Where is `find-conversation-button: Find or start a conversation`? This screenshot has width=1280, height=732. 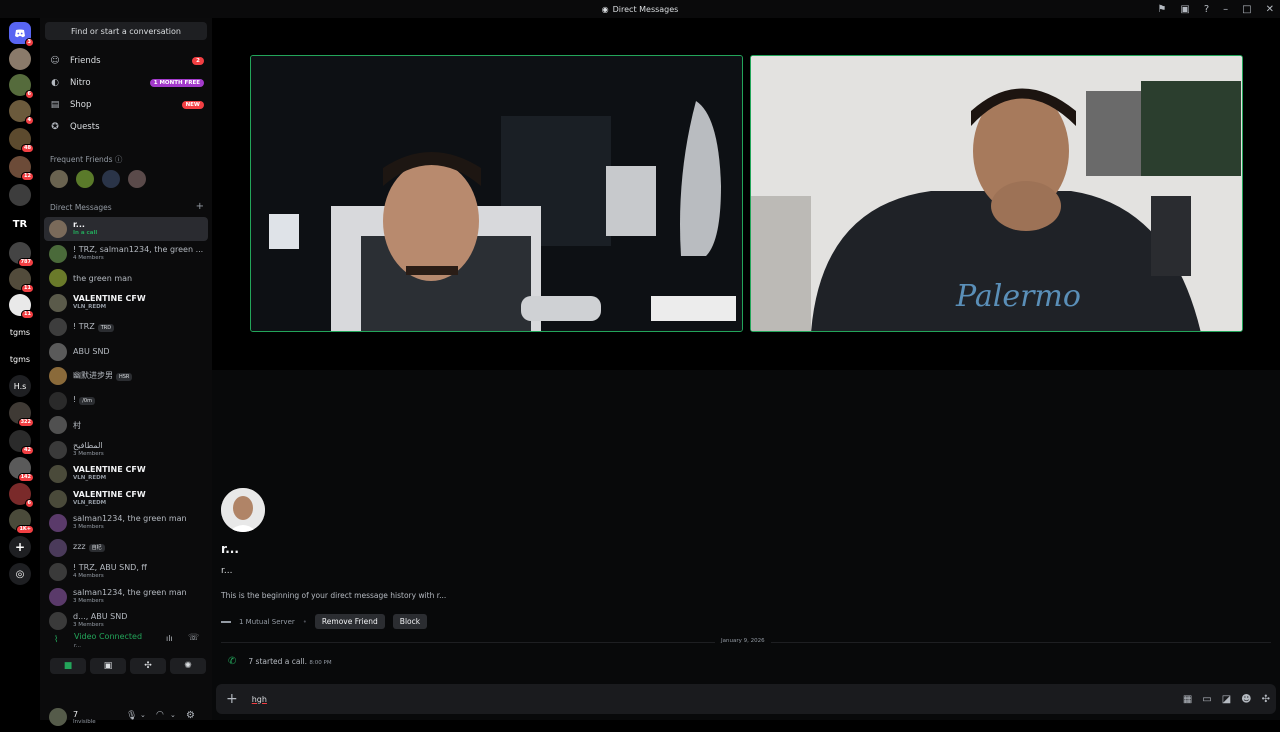 find-conversation-button: Find or start a conversation is located at coordinates (126, 31).